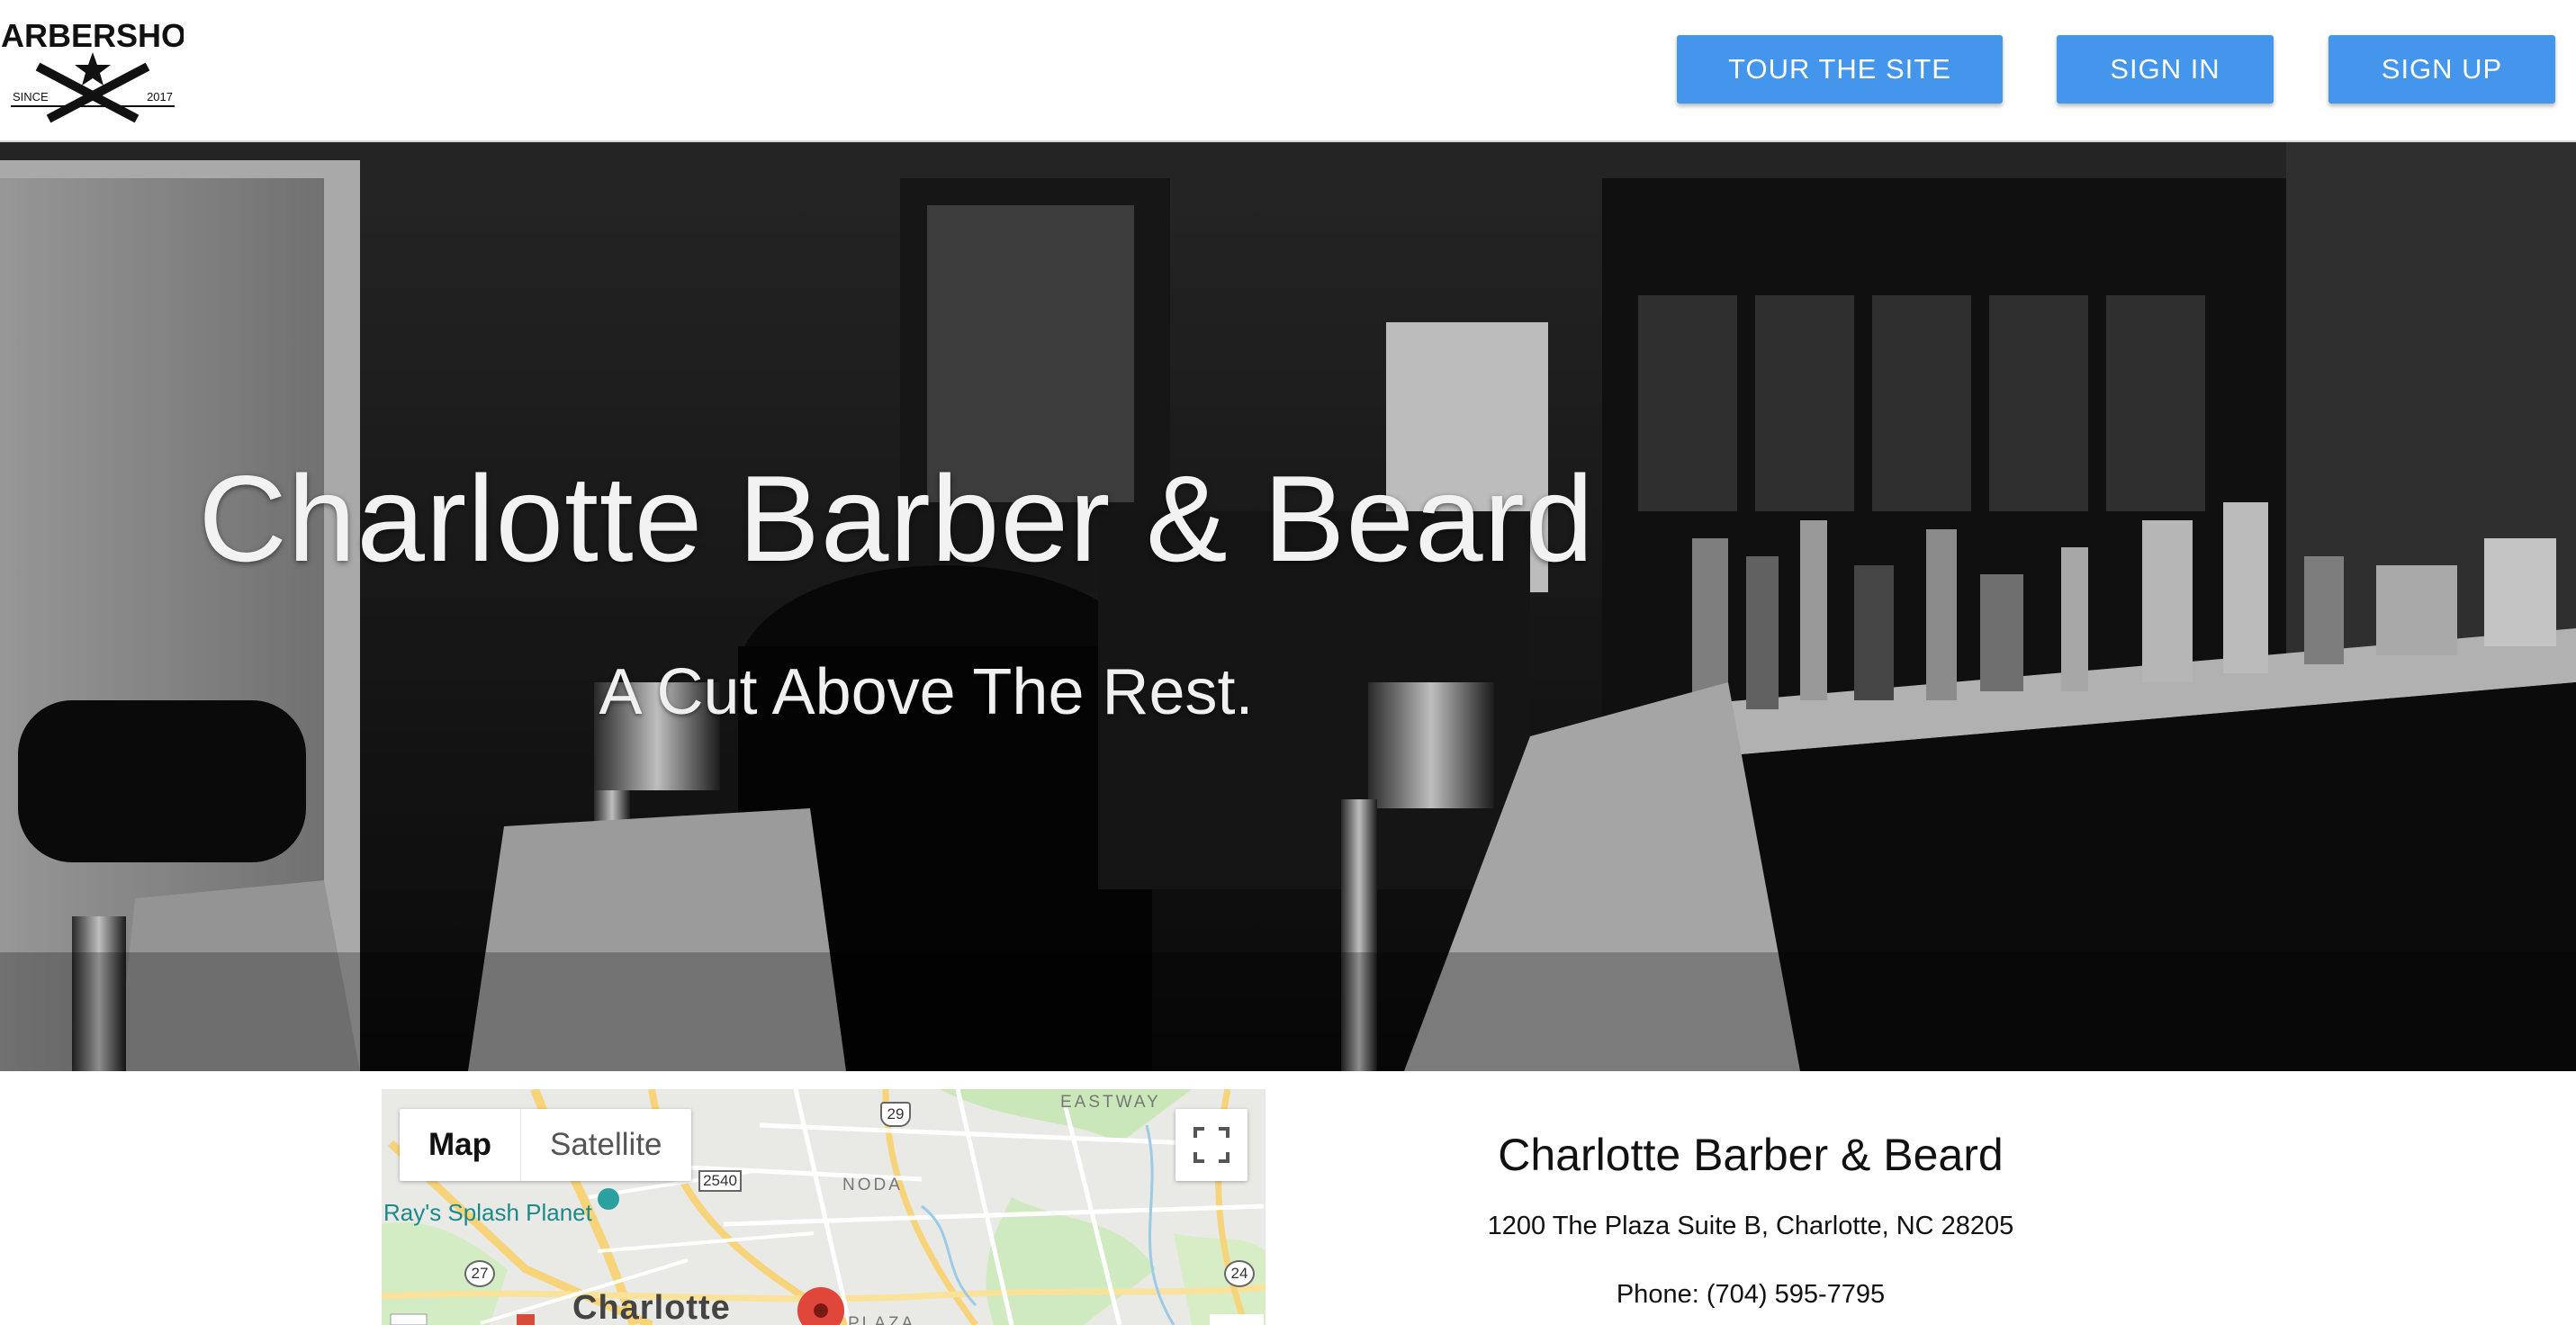 Image resolution: width=2576 pixels, height=1325 pixels. I want to click on route-shield-24: 24, so click(1239, 1273).